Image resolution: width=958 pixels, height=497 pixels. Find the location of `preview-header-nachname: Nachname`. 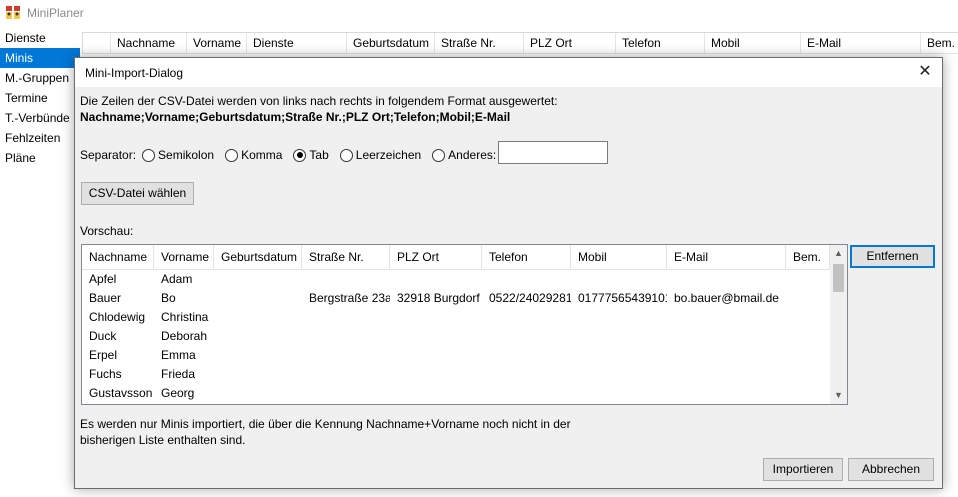

preview-header-nachname: Nachname is located at coordinates (118, 257).